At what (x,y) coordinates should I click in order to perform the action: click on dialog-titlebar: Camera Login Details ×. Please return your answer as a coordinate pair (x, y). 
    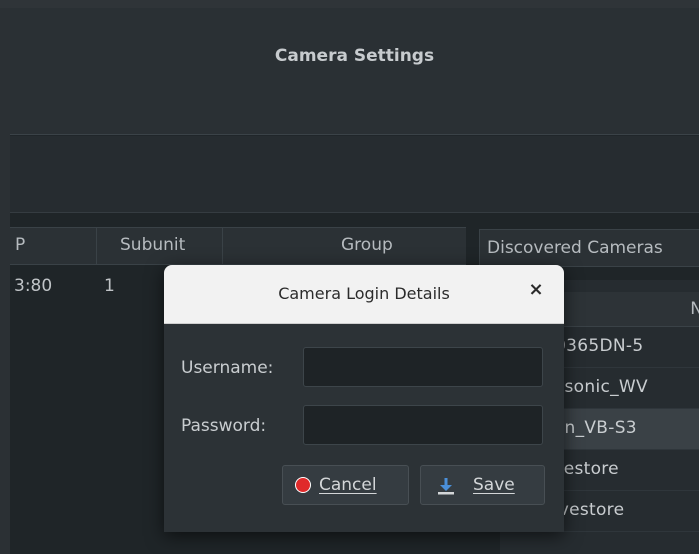
    Looking at the image, I should click on (364, 294).